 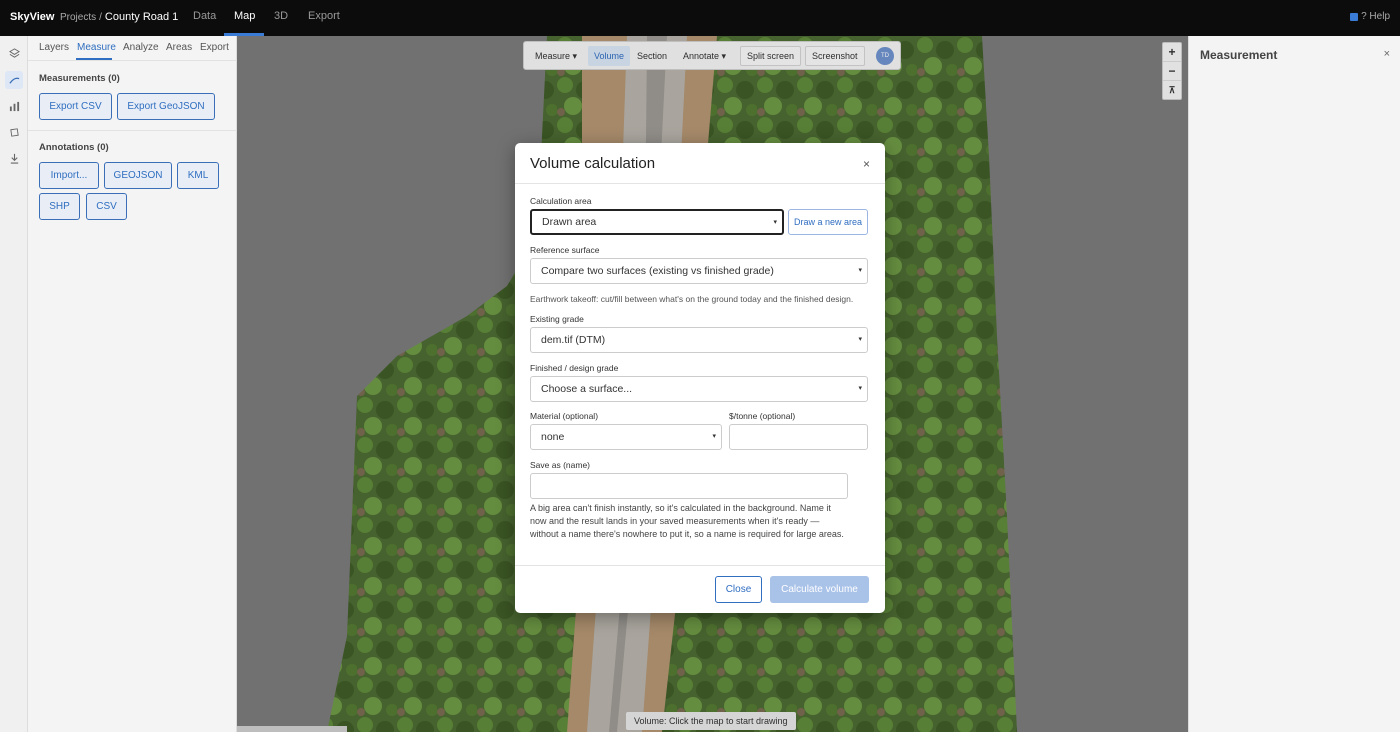 What do you see at coordinates (828, 222) in the screenshot?
I see `draw-new-area-button: Draw a new area` at bounding box center [828, 222].